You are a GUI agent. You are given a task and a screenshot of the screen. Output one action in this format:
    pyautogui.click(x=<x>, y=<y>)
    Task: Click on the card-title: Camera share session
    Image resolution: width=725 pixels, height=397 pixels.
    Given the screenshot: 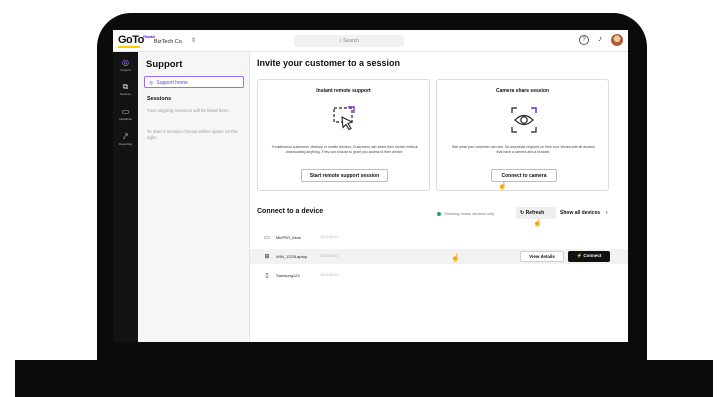 What is the action you would take?
    pyautogui.click(x=522, y=91)
    